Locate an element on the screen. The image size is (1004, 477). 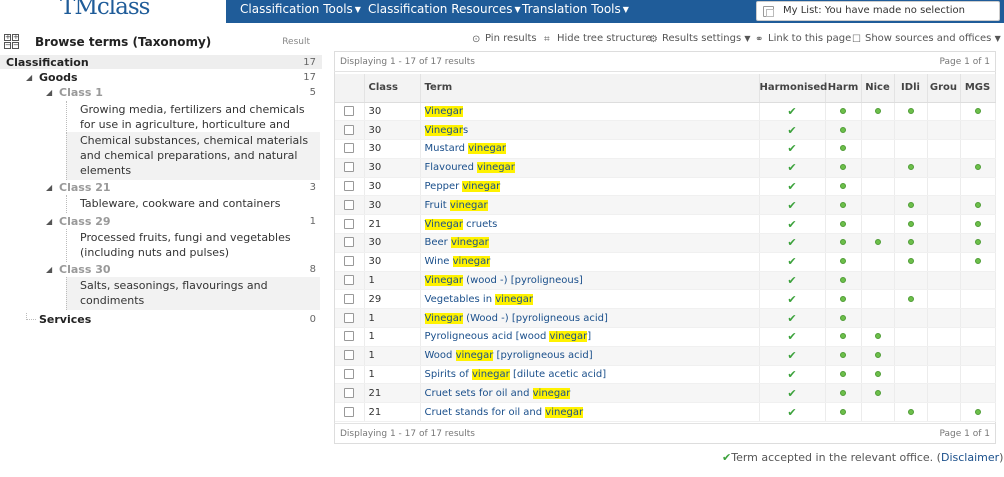
tree-node-class-29: ◢ Class 29 1 is located at coordinates (161, 222).